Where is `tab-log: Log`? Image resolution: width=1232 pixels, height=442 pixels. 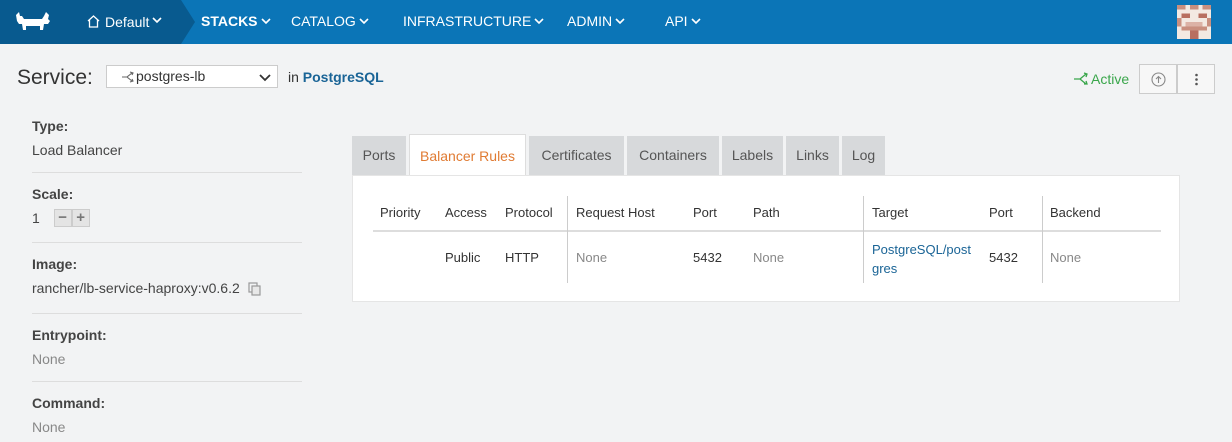 tab-log: Log is located at coordinates (863, 155).